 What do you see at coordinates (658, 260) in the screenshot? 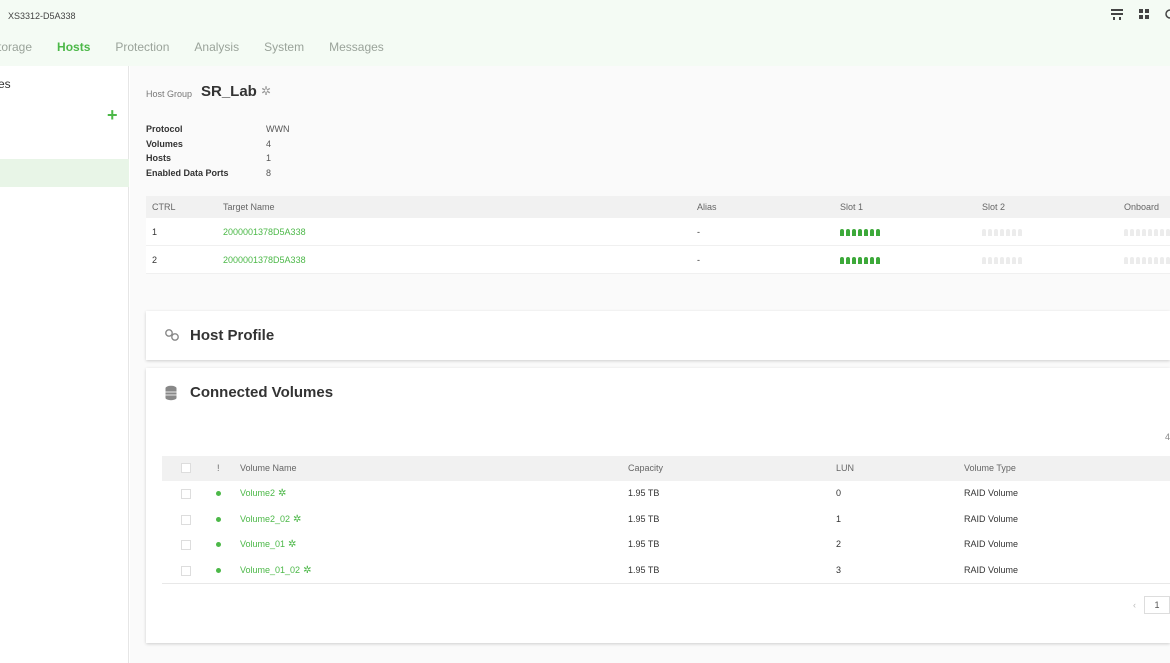
I see `table-row: 2 2000001378D5A338 -` at bounding box center [658, 260].